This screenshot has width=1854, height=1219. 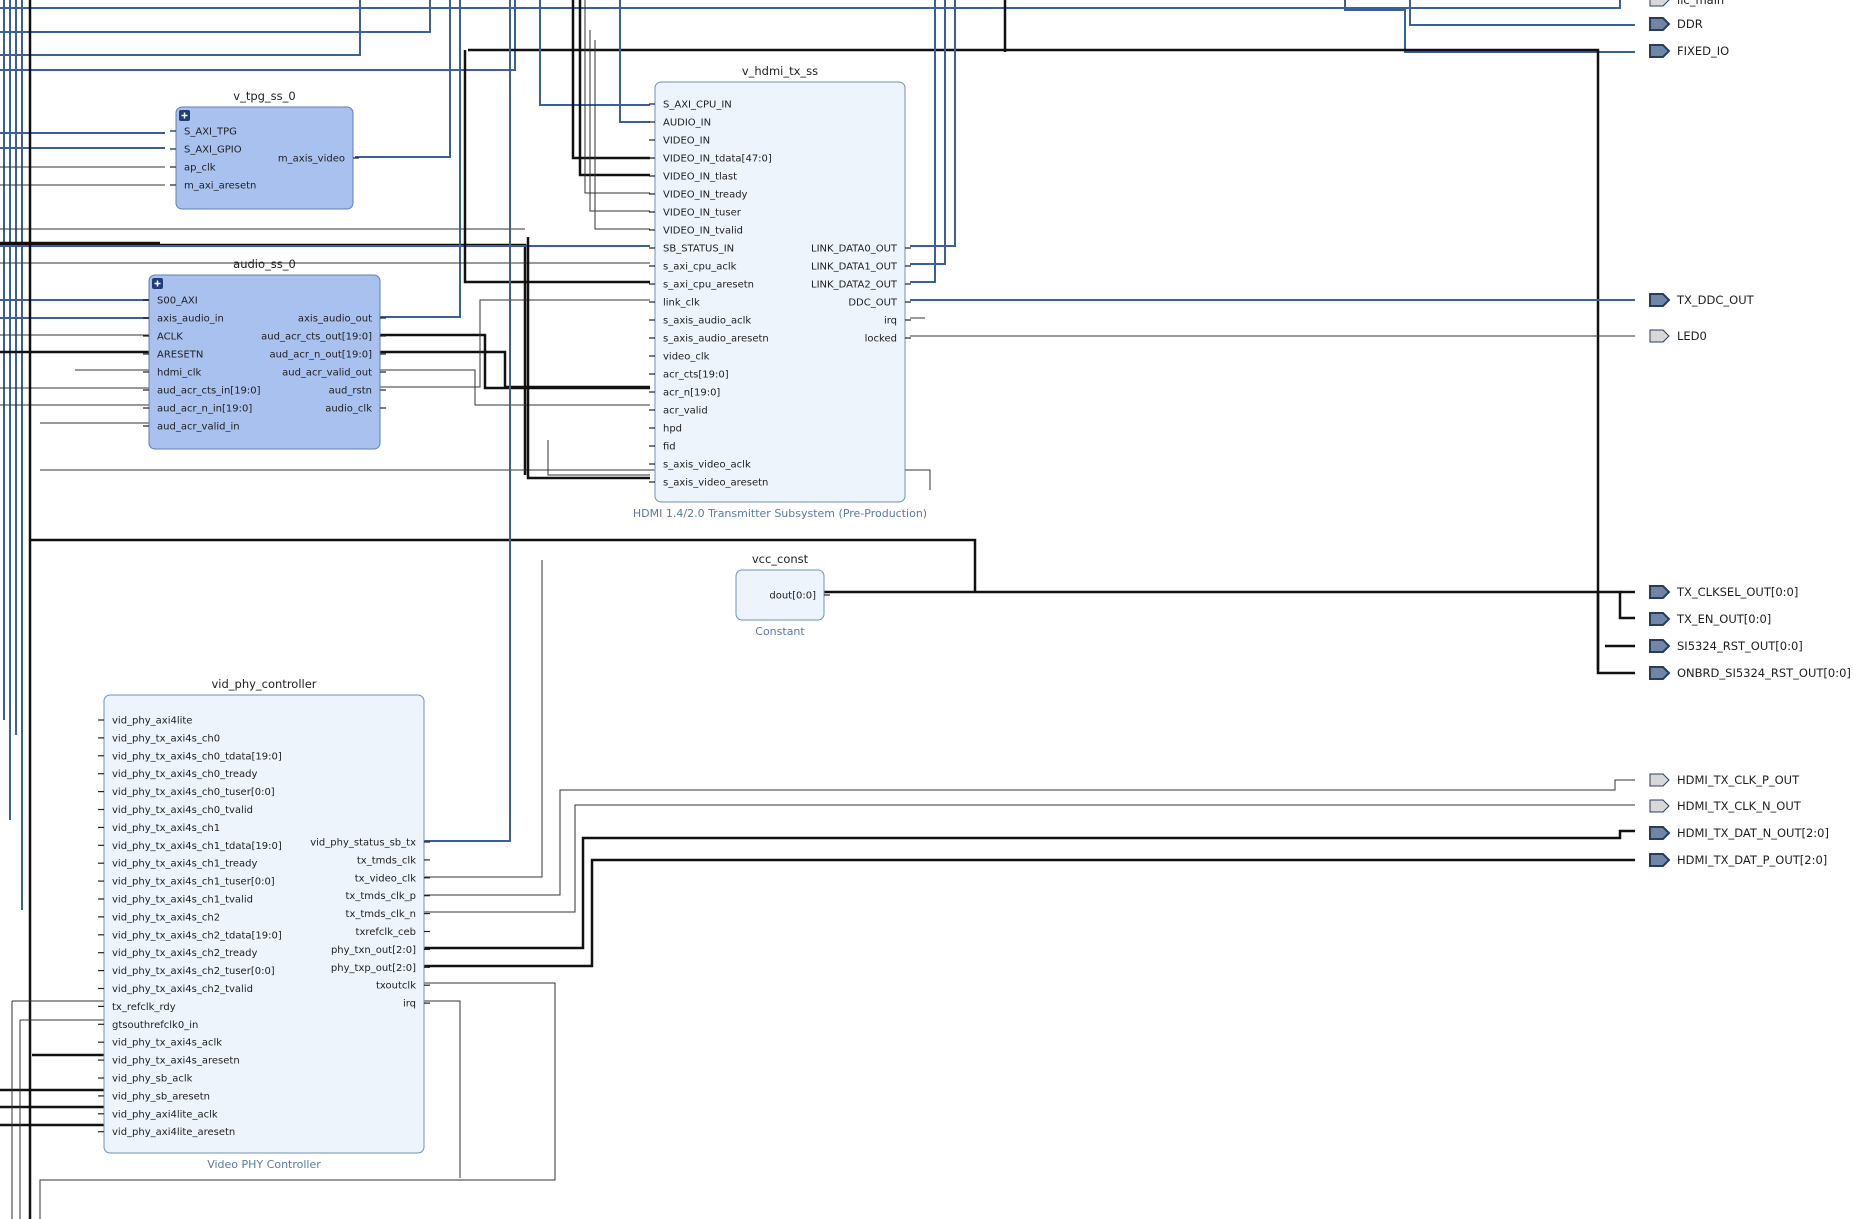 I want to click on port-hdmi-tx-dat-n-out-2-0: HDMI_TX_DAT_N_OUT[2:0], so click(x=1739, y=833).